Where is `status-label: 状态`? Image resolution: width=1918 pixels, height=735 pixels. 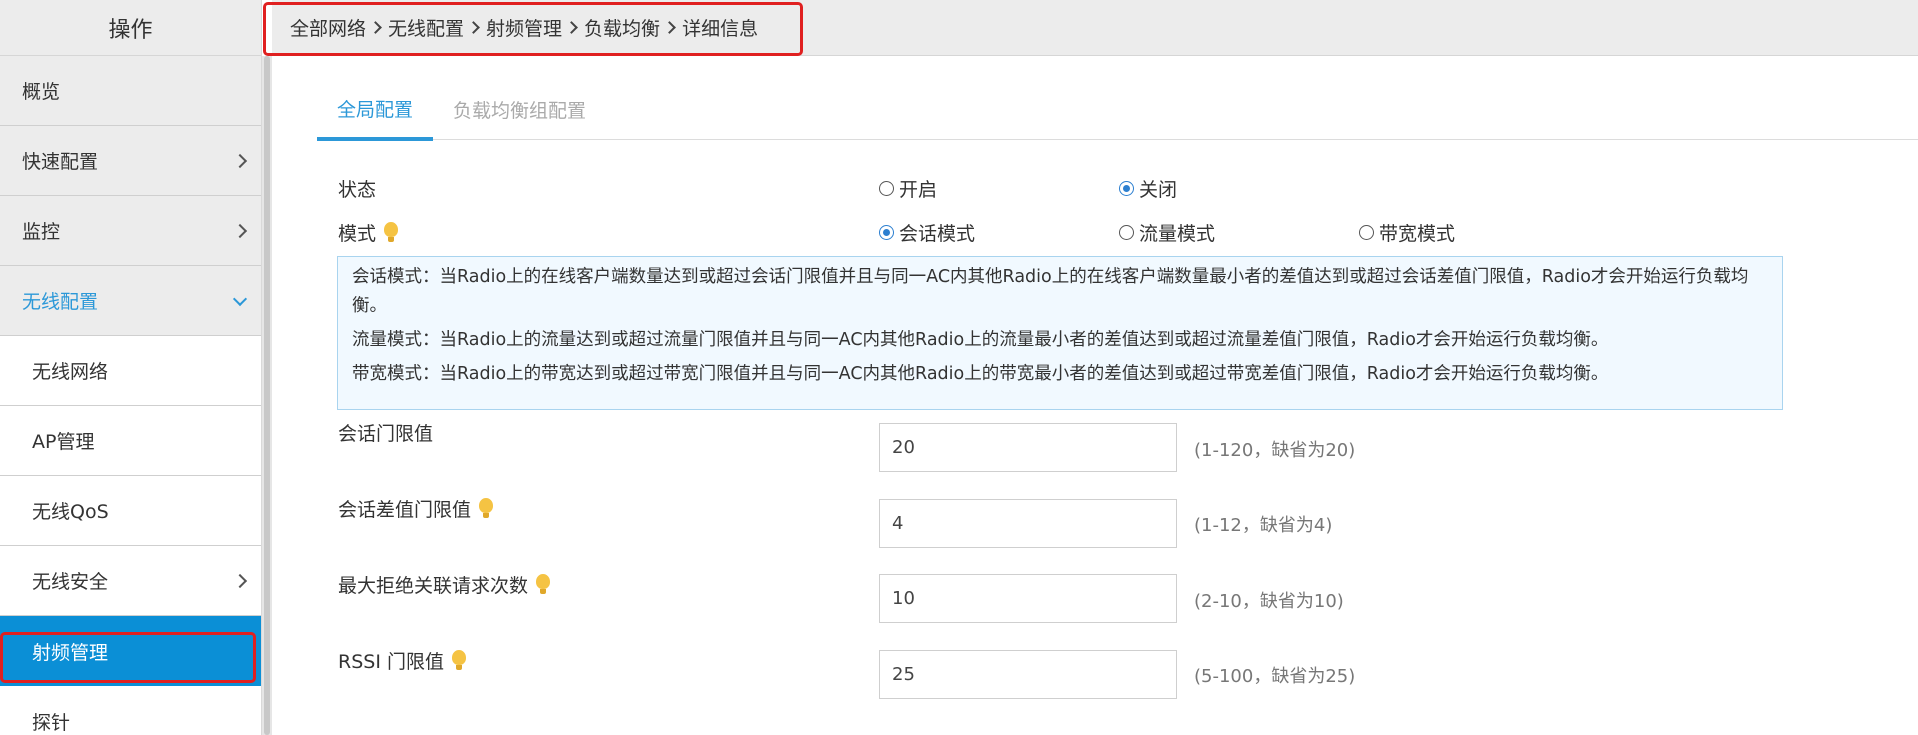 status-label: 状态 is located at coordinates (357, 188).